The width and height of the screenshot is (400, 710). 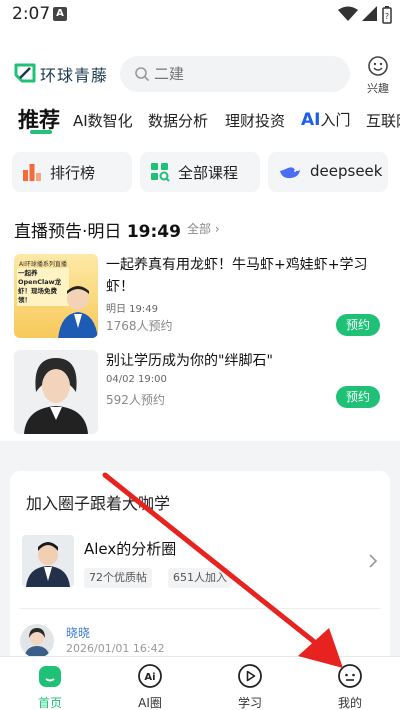 I want to click on logo-text: 环球青藤, so click(x=74, y=75).